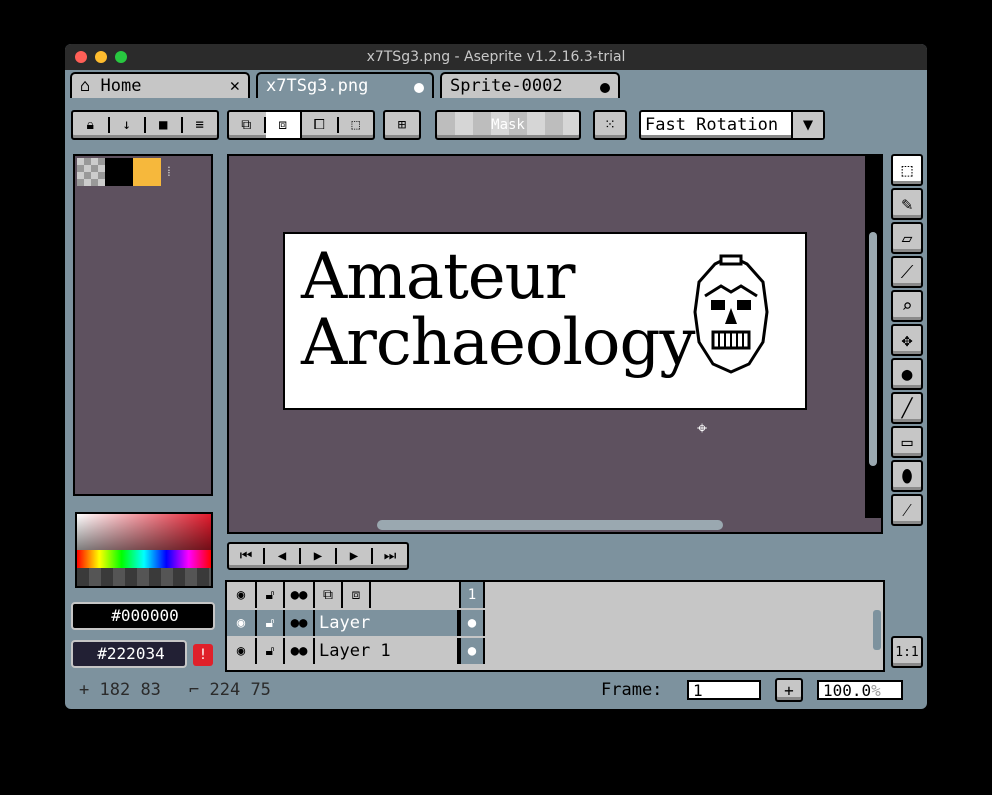  What do you see at coordinates (860, 690) in the screenshot?
I see `zoom-input: 100.0%` at bounding box center [860, 690].